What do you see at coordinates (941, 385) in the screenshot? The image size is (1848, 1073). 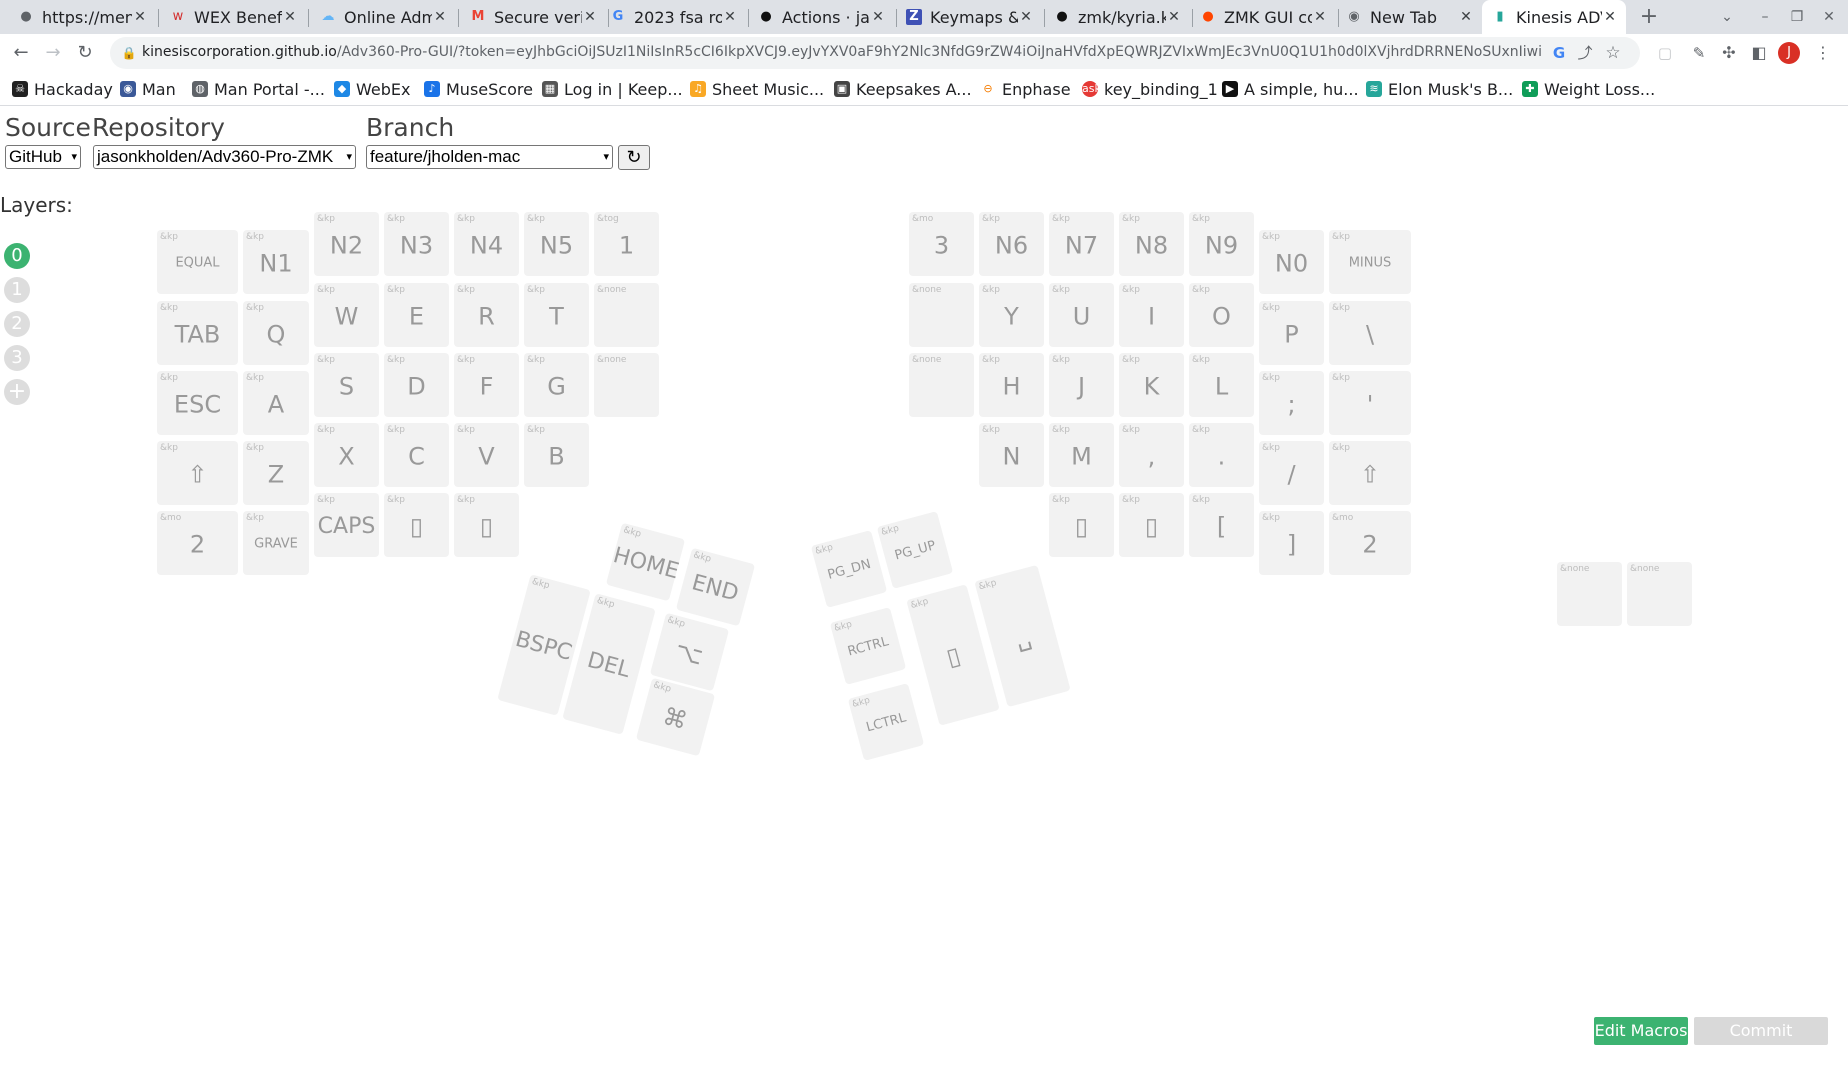 I see `key-none-r2: &none` at bounding box center [941, 385].